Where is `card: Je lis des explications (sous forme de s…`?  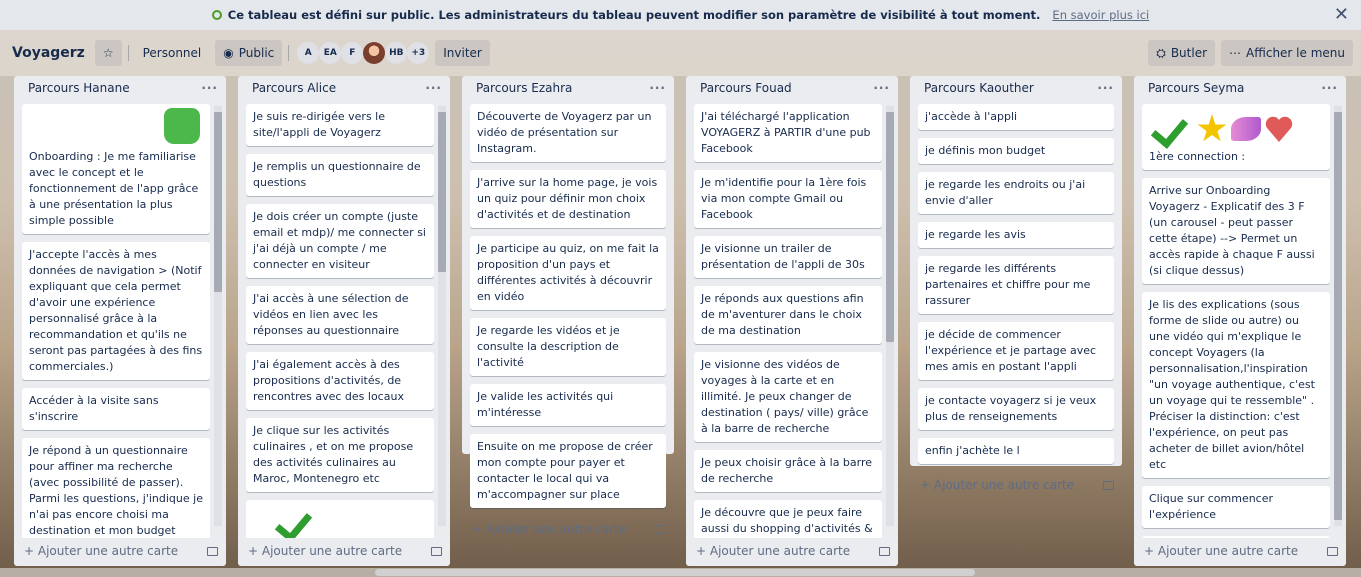 card: Je lis des explications (sous forme de s… is located at coordinates (1236, 385).